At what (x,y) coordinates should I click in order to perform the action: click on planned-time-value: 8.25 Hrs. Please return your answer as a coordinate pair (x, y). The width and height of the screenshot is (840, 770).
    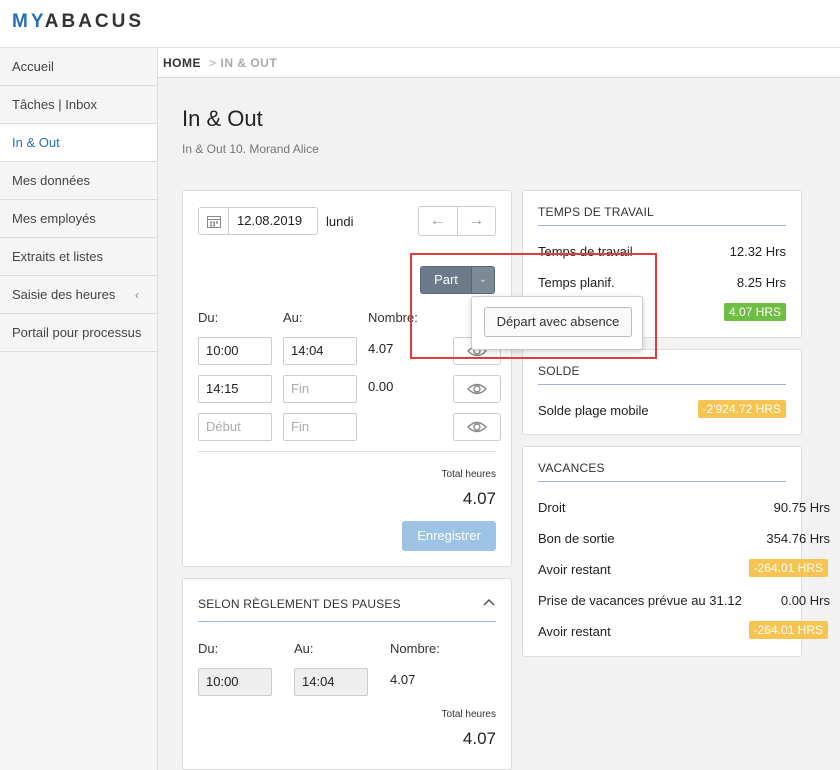
    Looking at the image, I should click on (761, 282).